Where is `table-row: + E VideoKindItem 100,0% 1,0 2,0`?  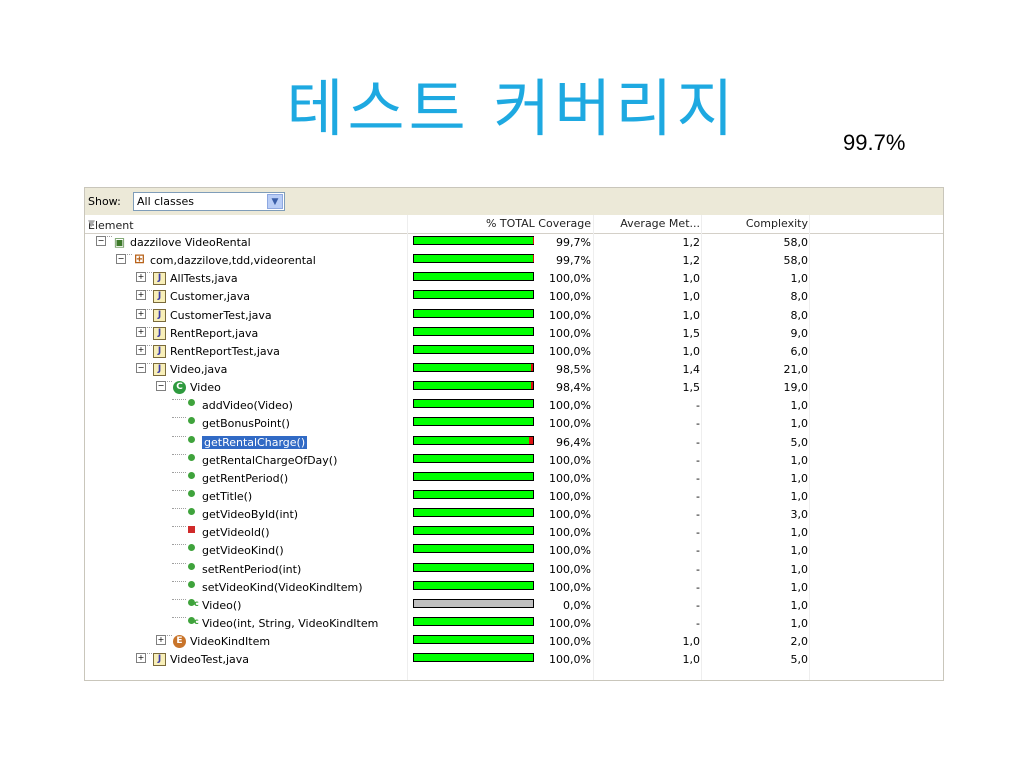 table-row: + E VideoKindItem 100,0% 1,0 2,0 is located at coordinates (514, 642).